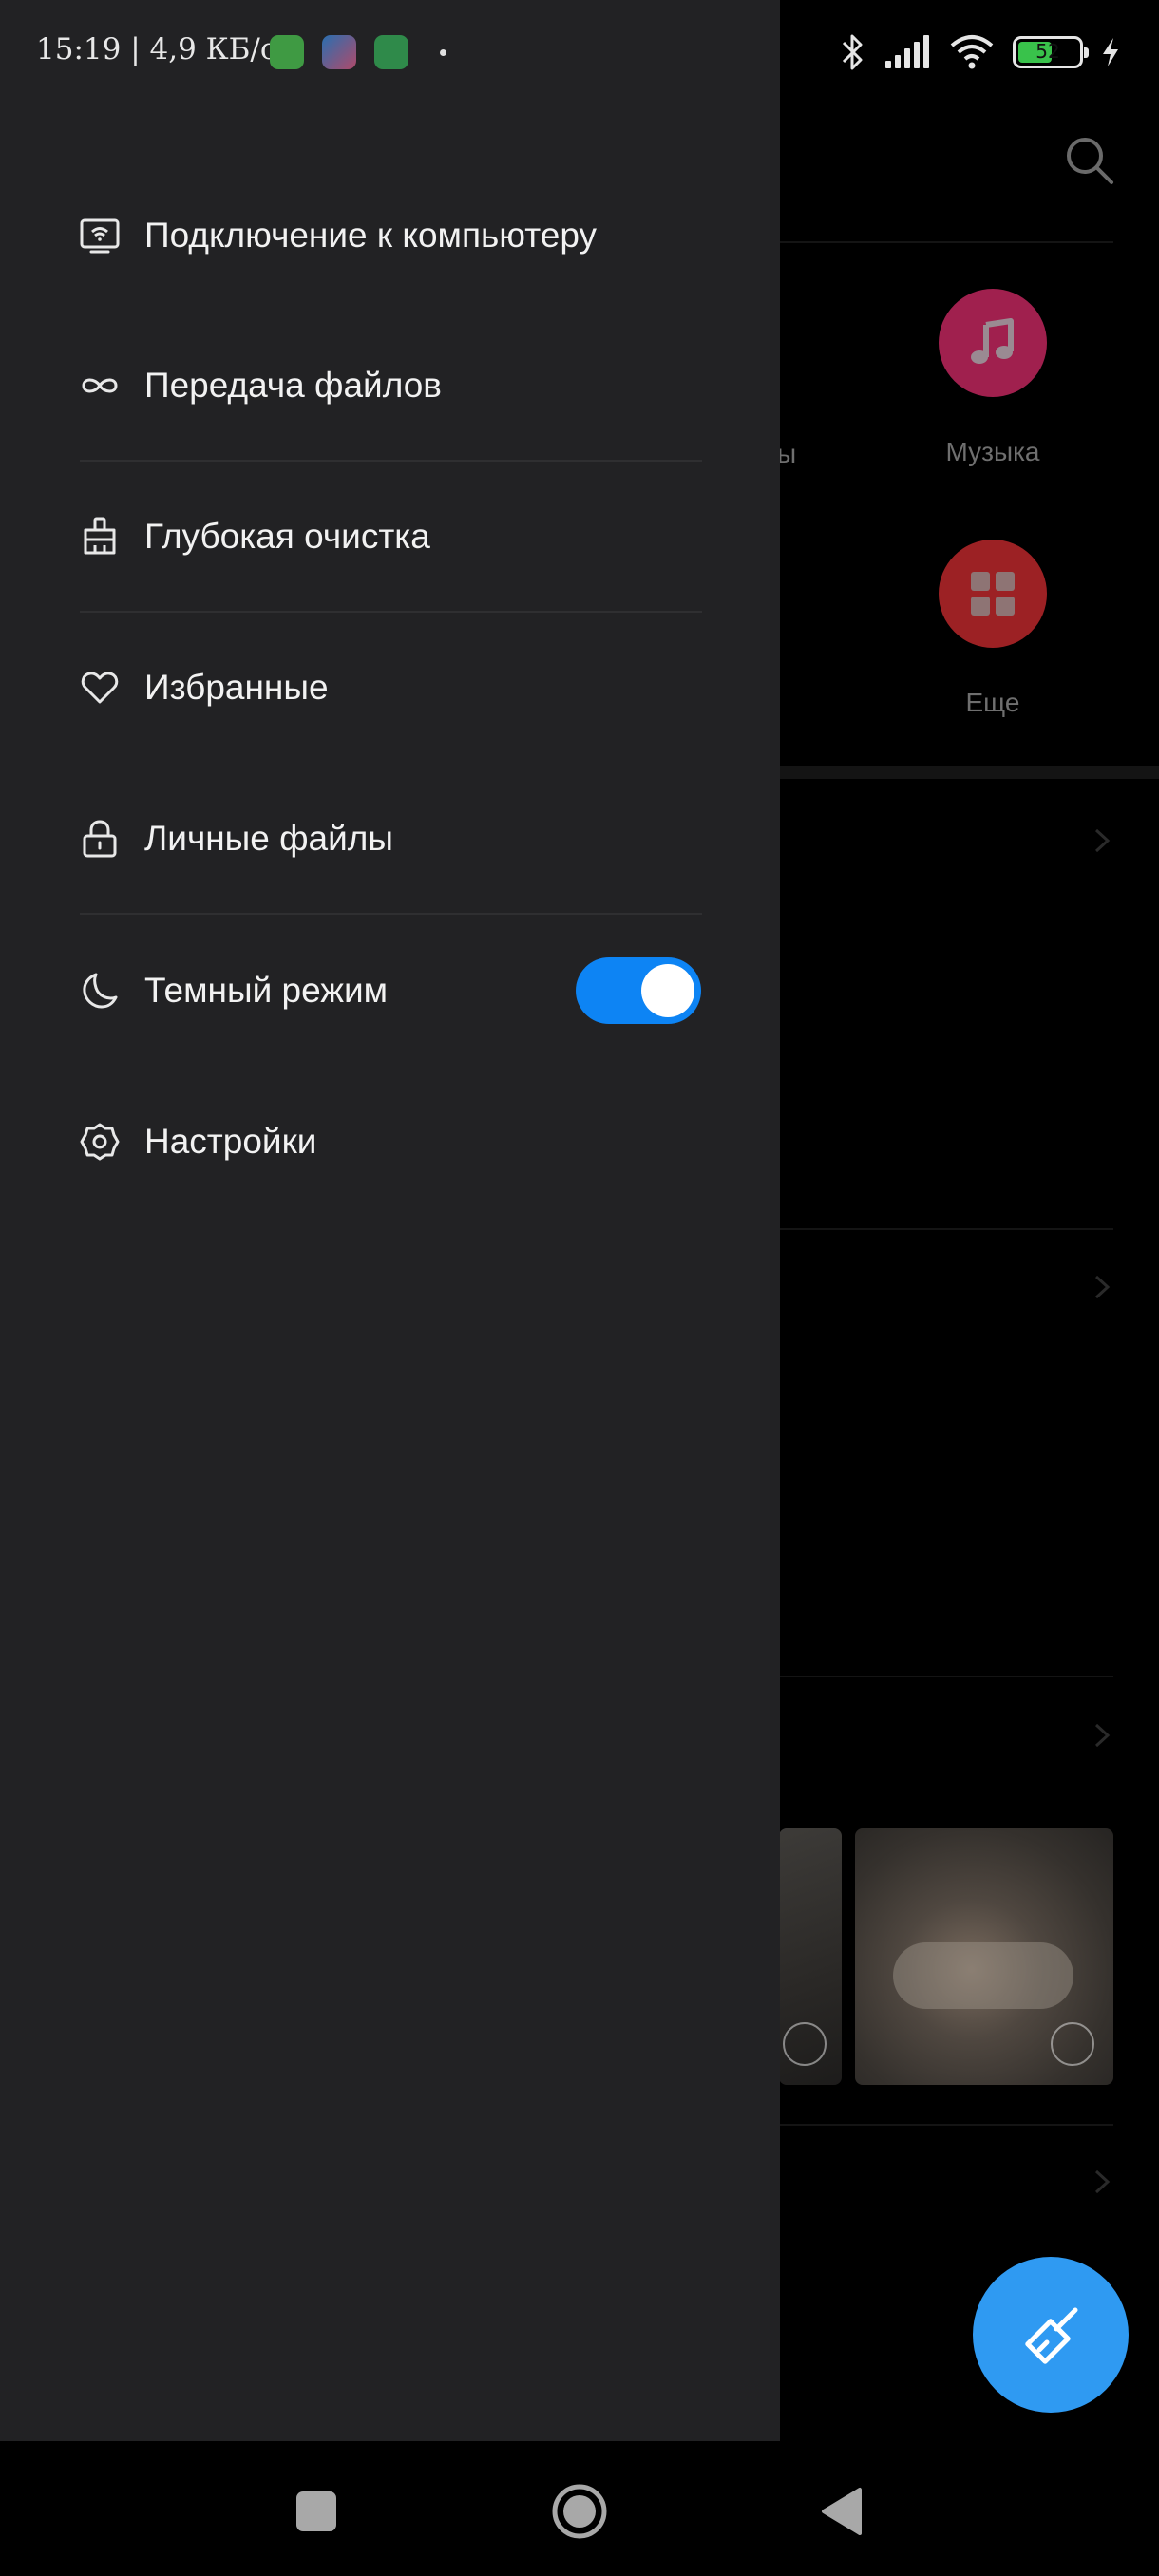 The height and width of the screenshot is (2576, 1159). I want to click on menu-item-deep-clean: Глубокая очистка, so click(391, 536).